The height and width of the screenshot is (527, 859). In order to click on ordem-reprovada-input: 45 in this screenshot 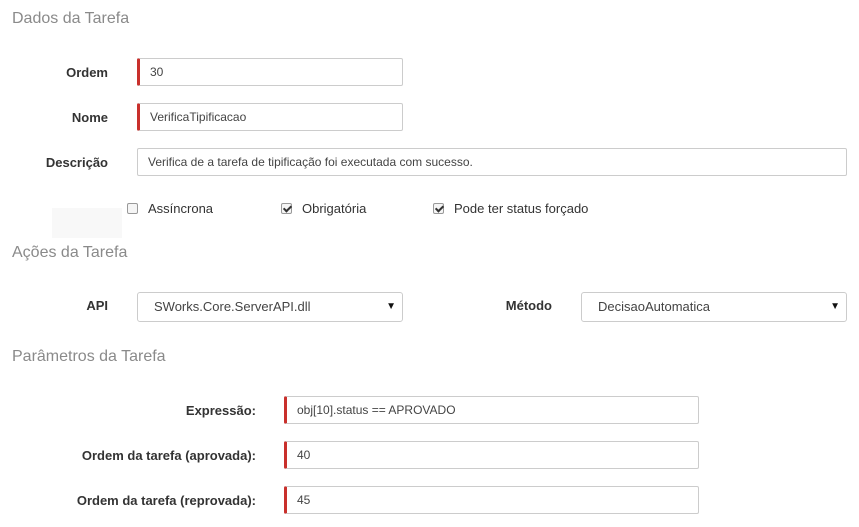, I will do `click(491, 500)`.